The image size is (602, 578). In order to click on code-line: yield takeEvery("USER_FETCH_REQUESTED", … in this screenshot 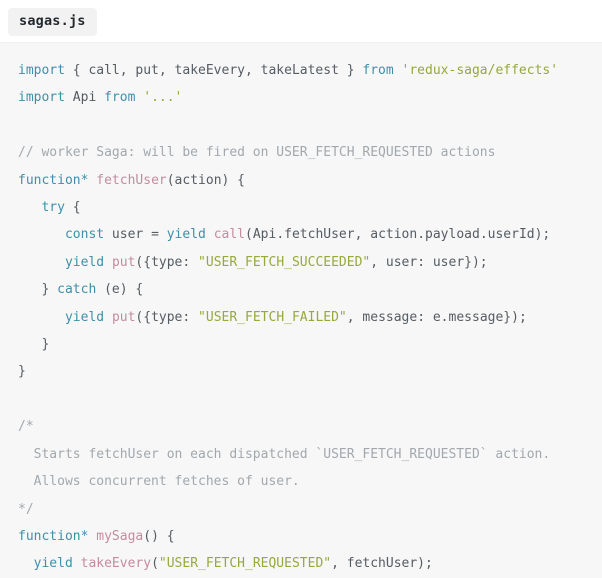, I will do `click(305, 563)`.